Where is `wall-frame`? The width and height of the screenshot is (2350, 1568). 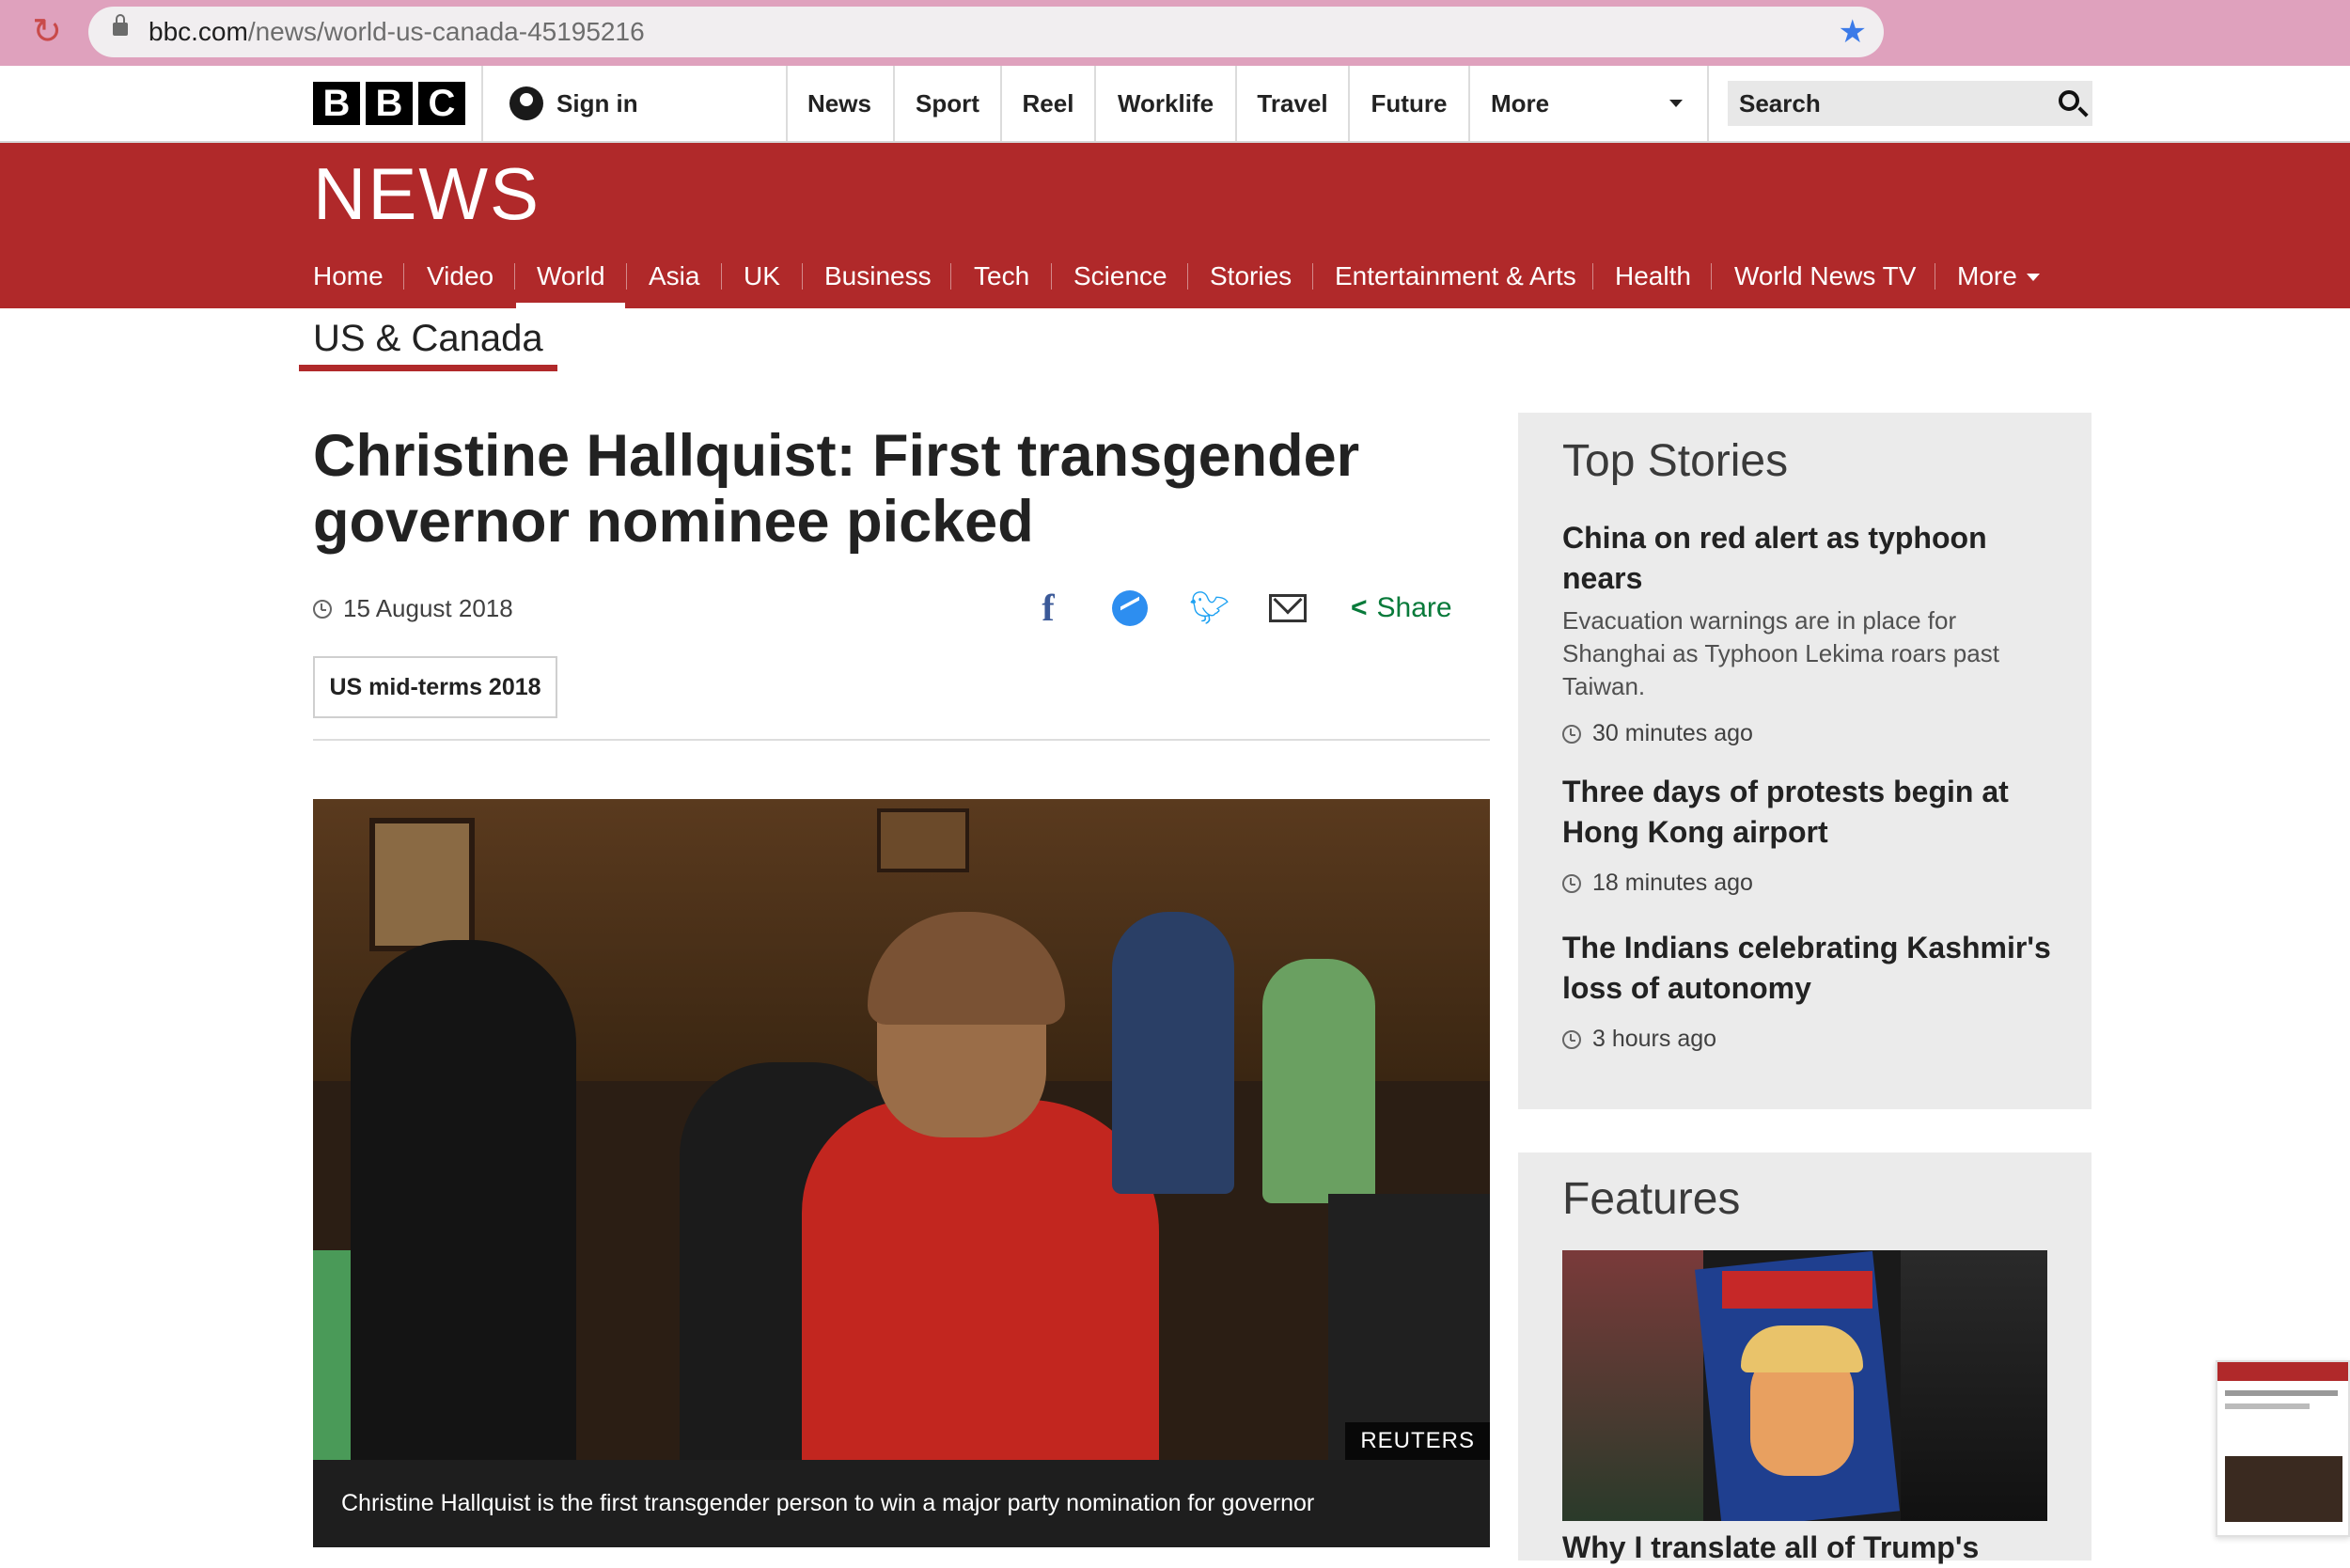 wall-frame is located at coordinates (422, 884).